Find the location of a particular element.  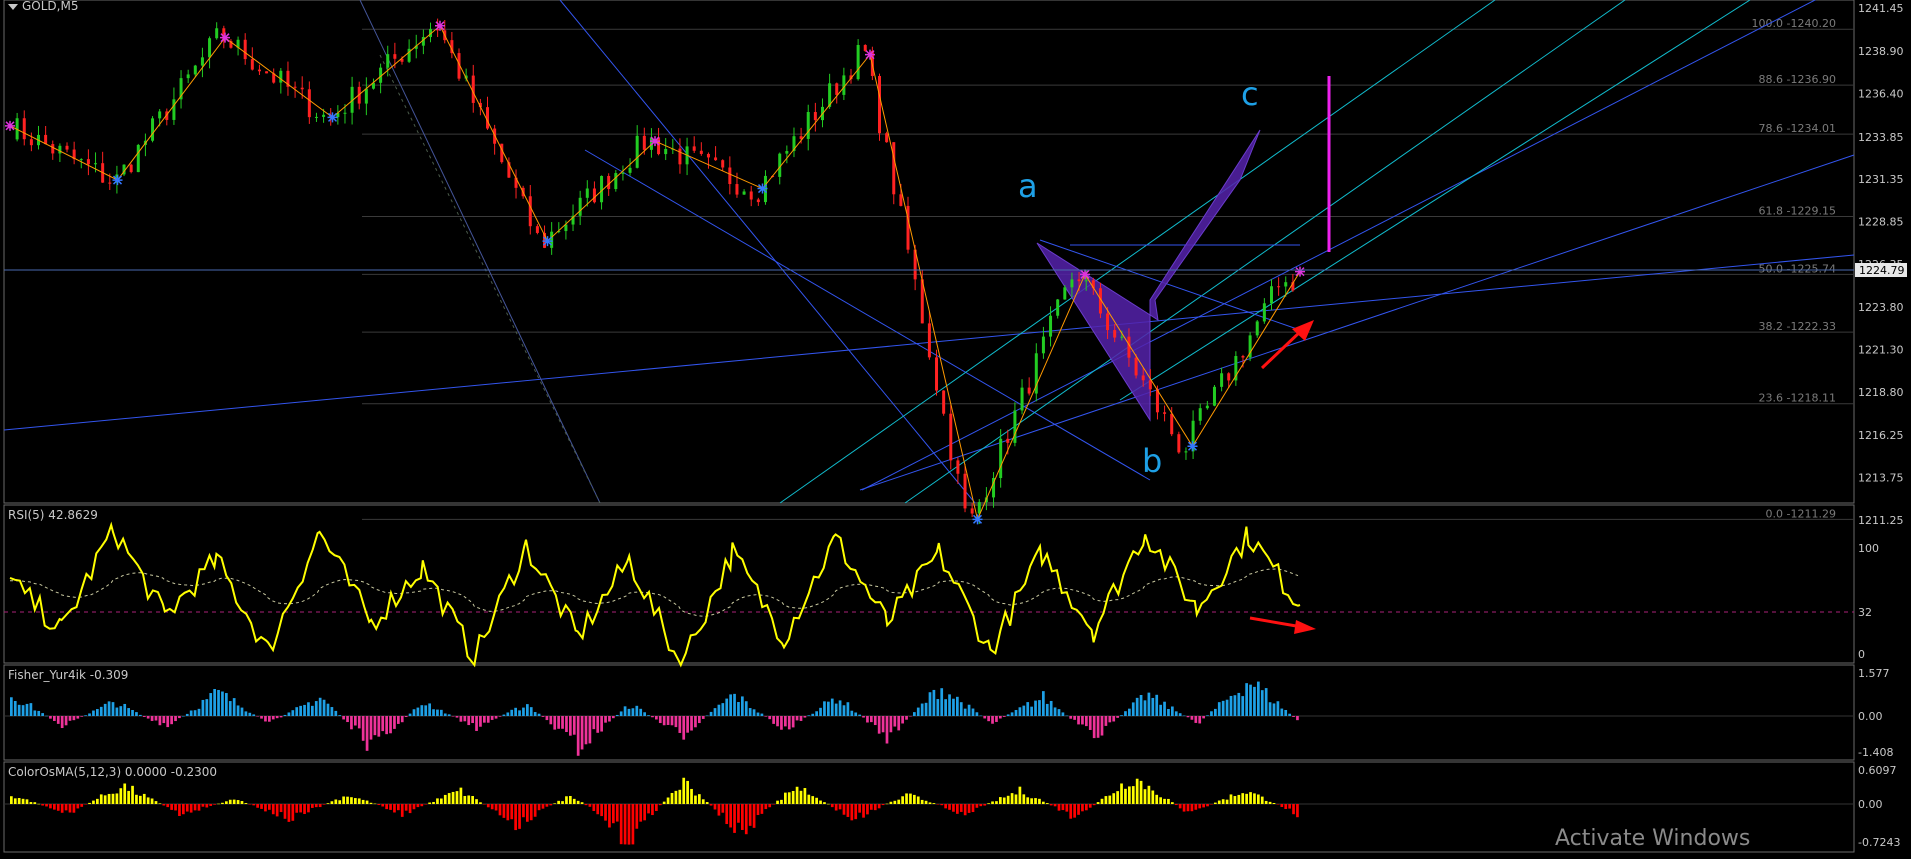

osma-axis-zero: 0.00 is located at coordinates (1870, 804).